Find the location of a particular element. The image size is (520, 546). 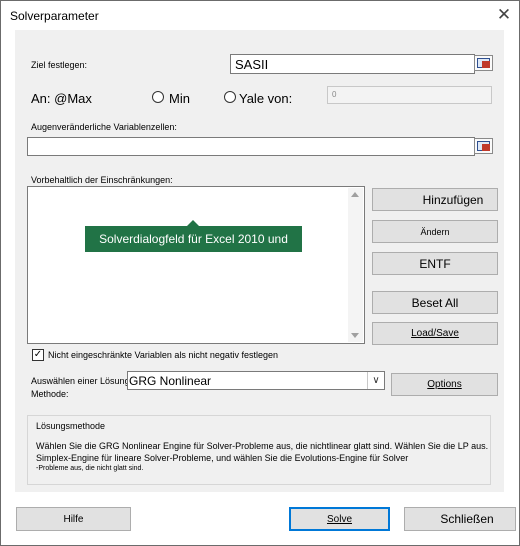

delete-button-label: ENTF is located at coordinates (435, 263).